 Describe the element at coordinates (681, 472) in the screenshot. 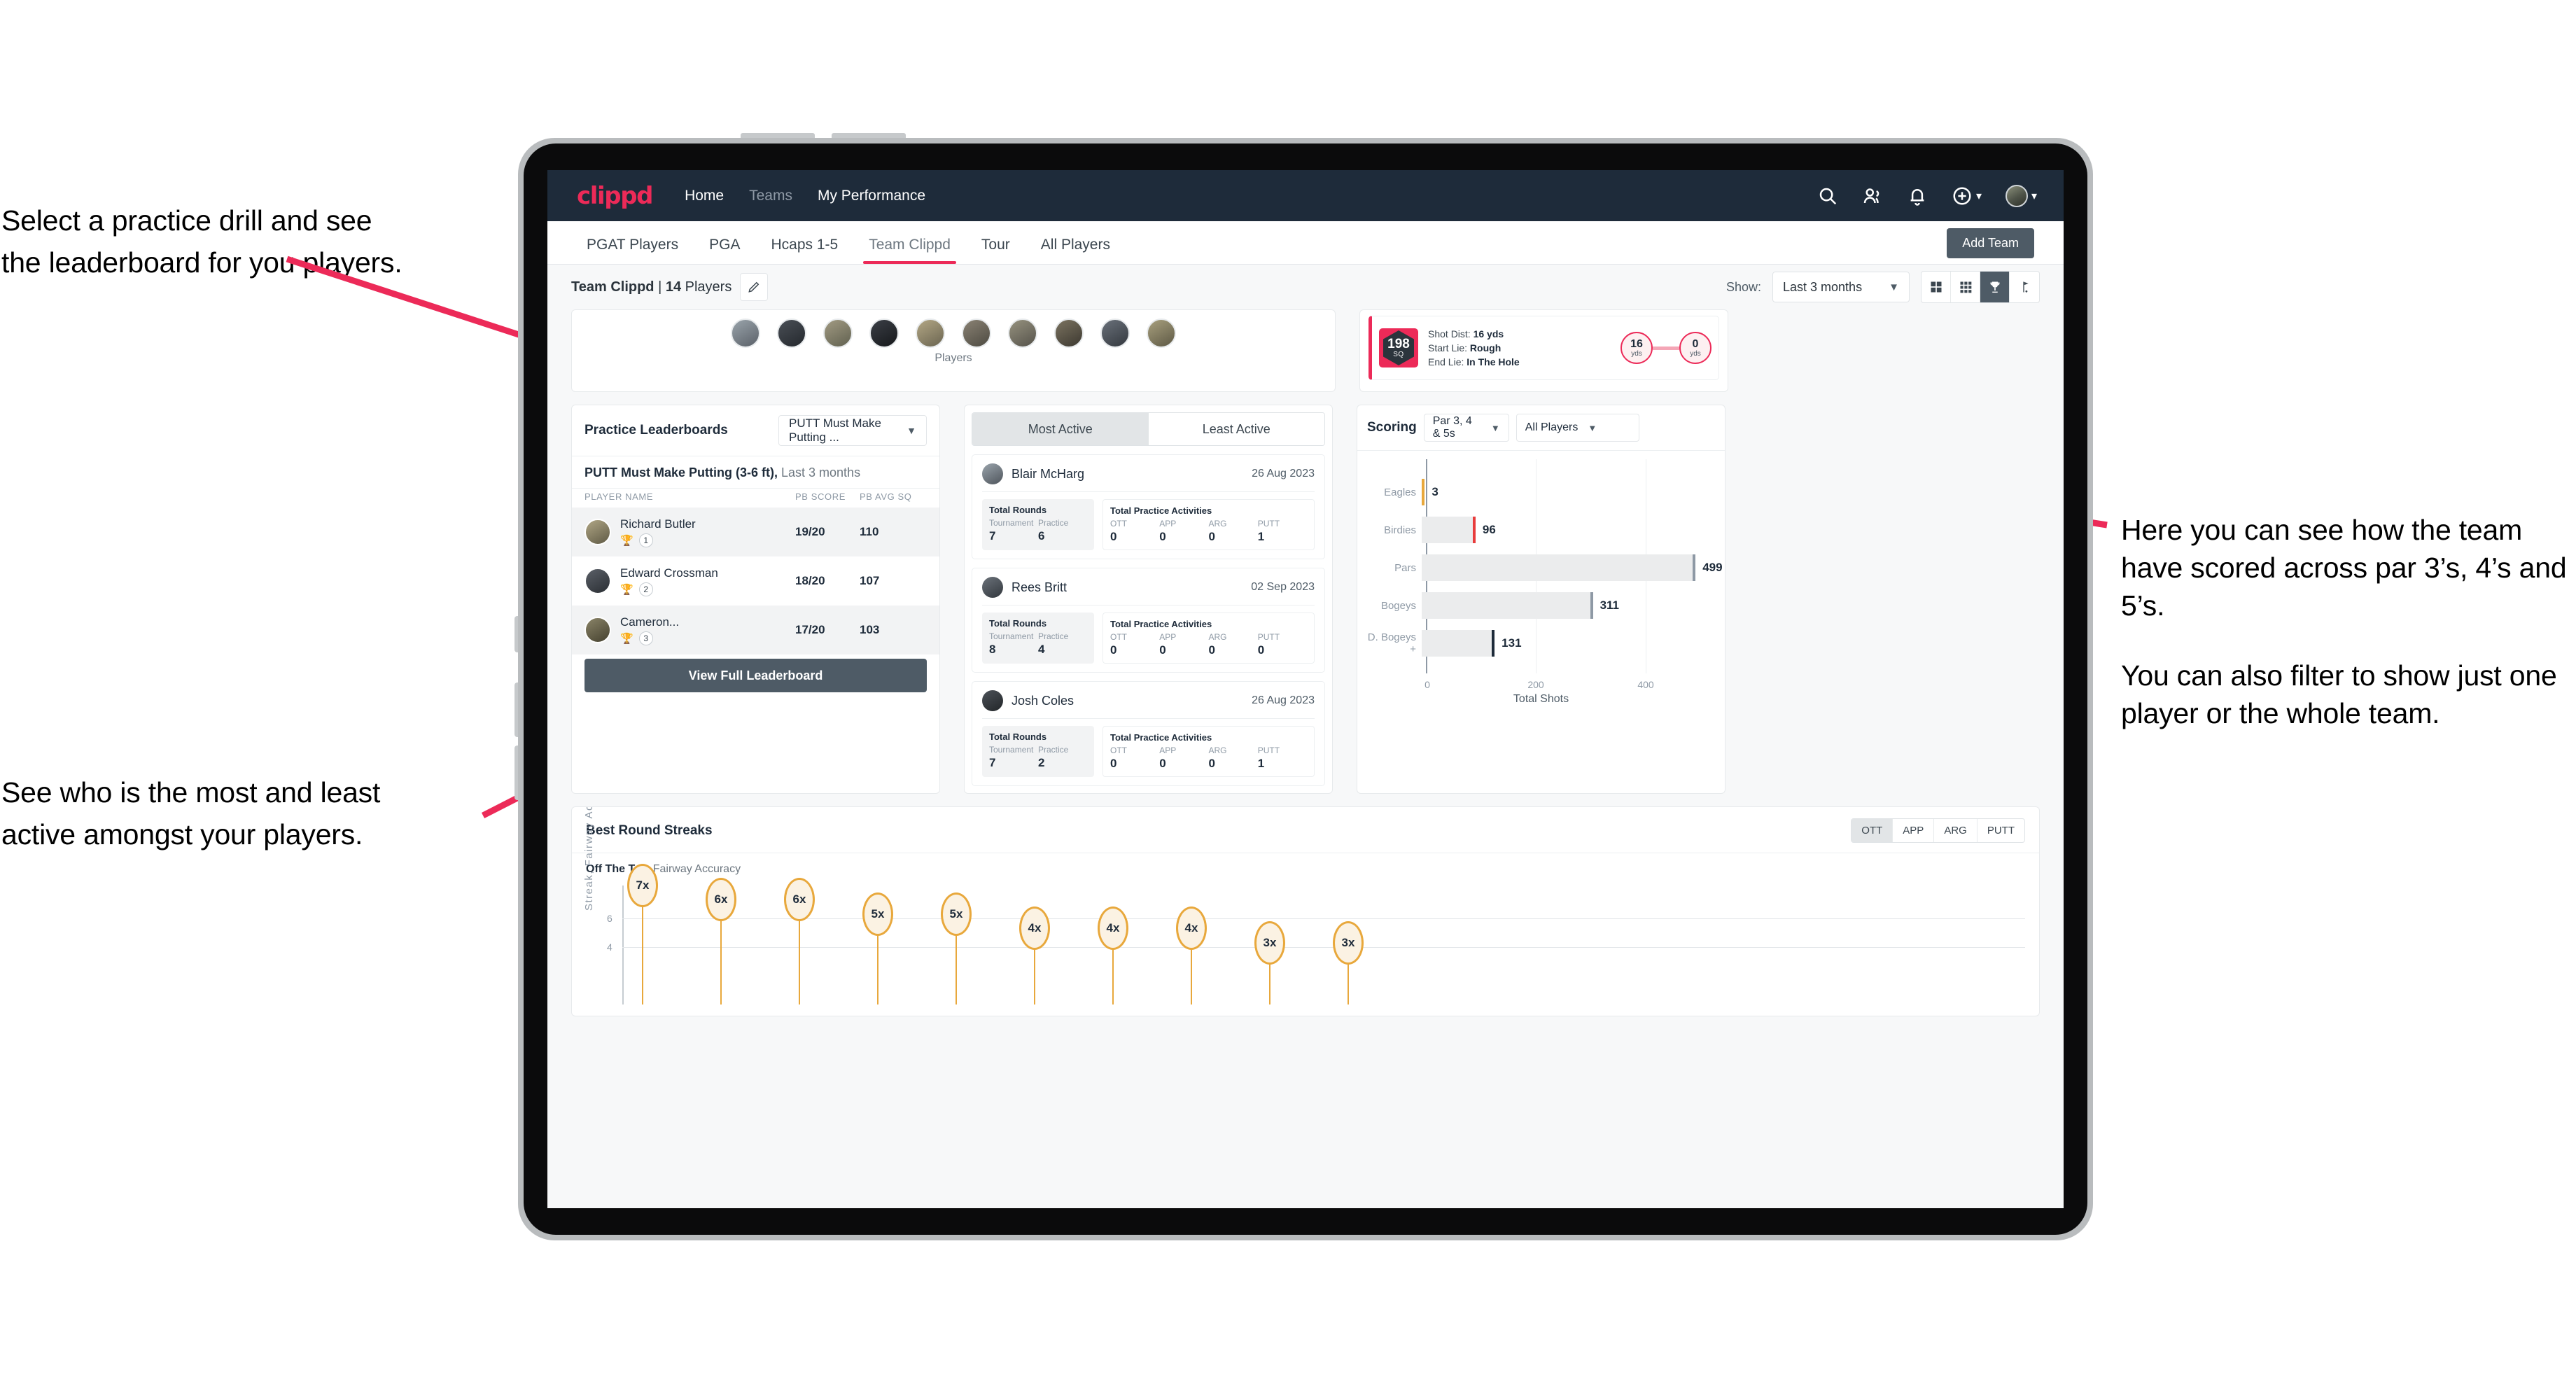

I see `drill-name: PUTT Must Make Putting (3-6 ft),` at that location.